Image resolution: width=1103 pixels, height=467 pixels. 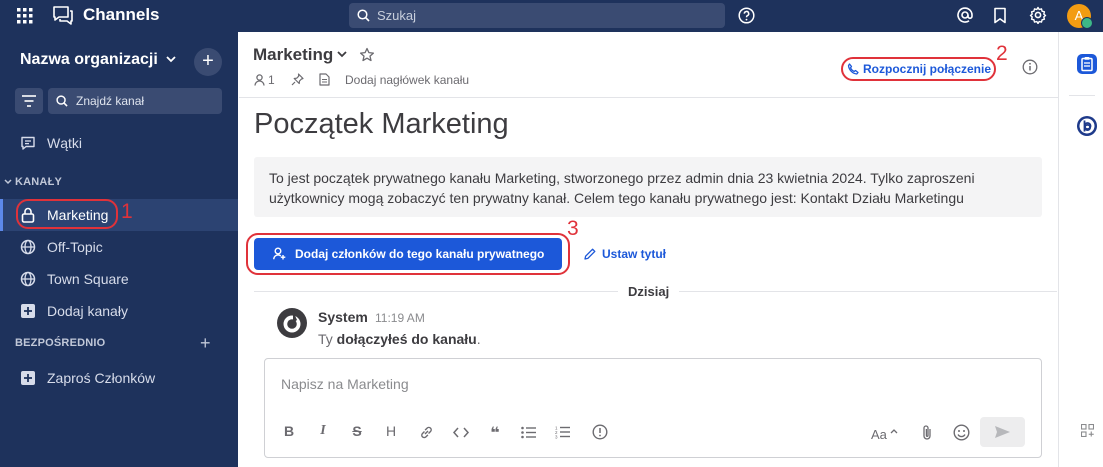 What do you see at coordinates (64, 143) in the screenshot?
I see `sidebar-item-label: Wątki` at bounding box center [64, 143].